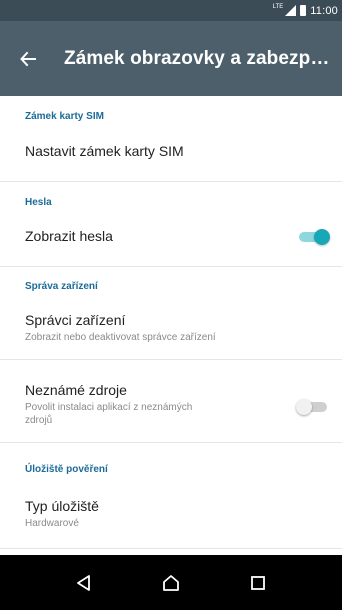 Image resolution: width=342 pixels, height=610 pixels. Describe the element at coordinates (52, 523) in the screenshot. I see `setting-storage-type-subtitle: Hardwarové` at that location.